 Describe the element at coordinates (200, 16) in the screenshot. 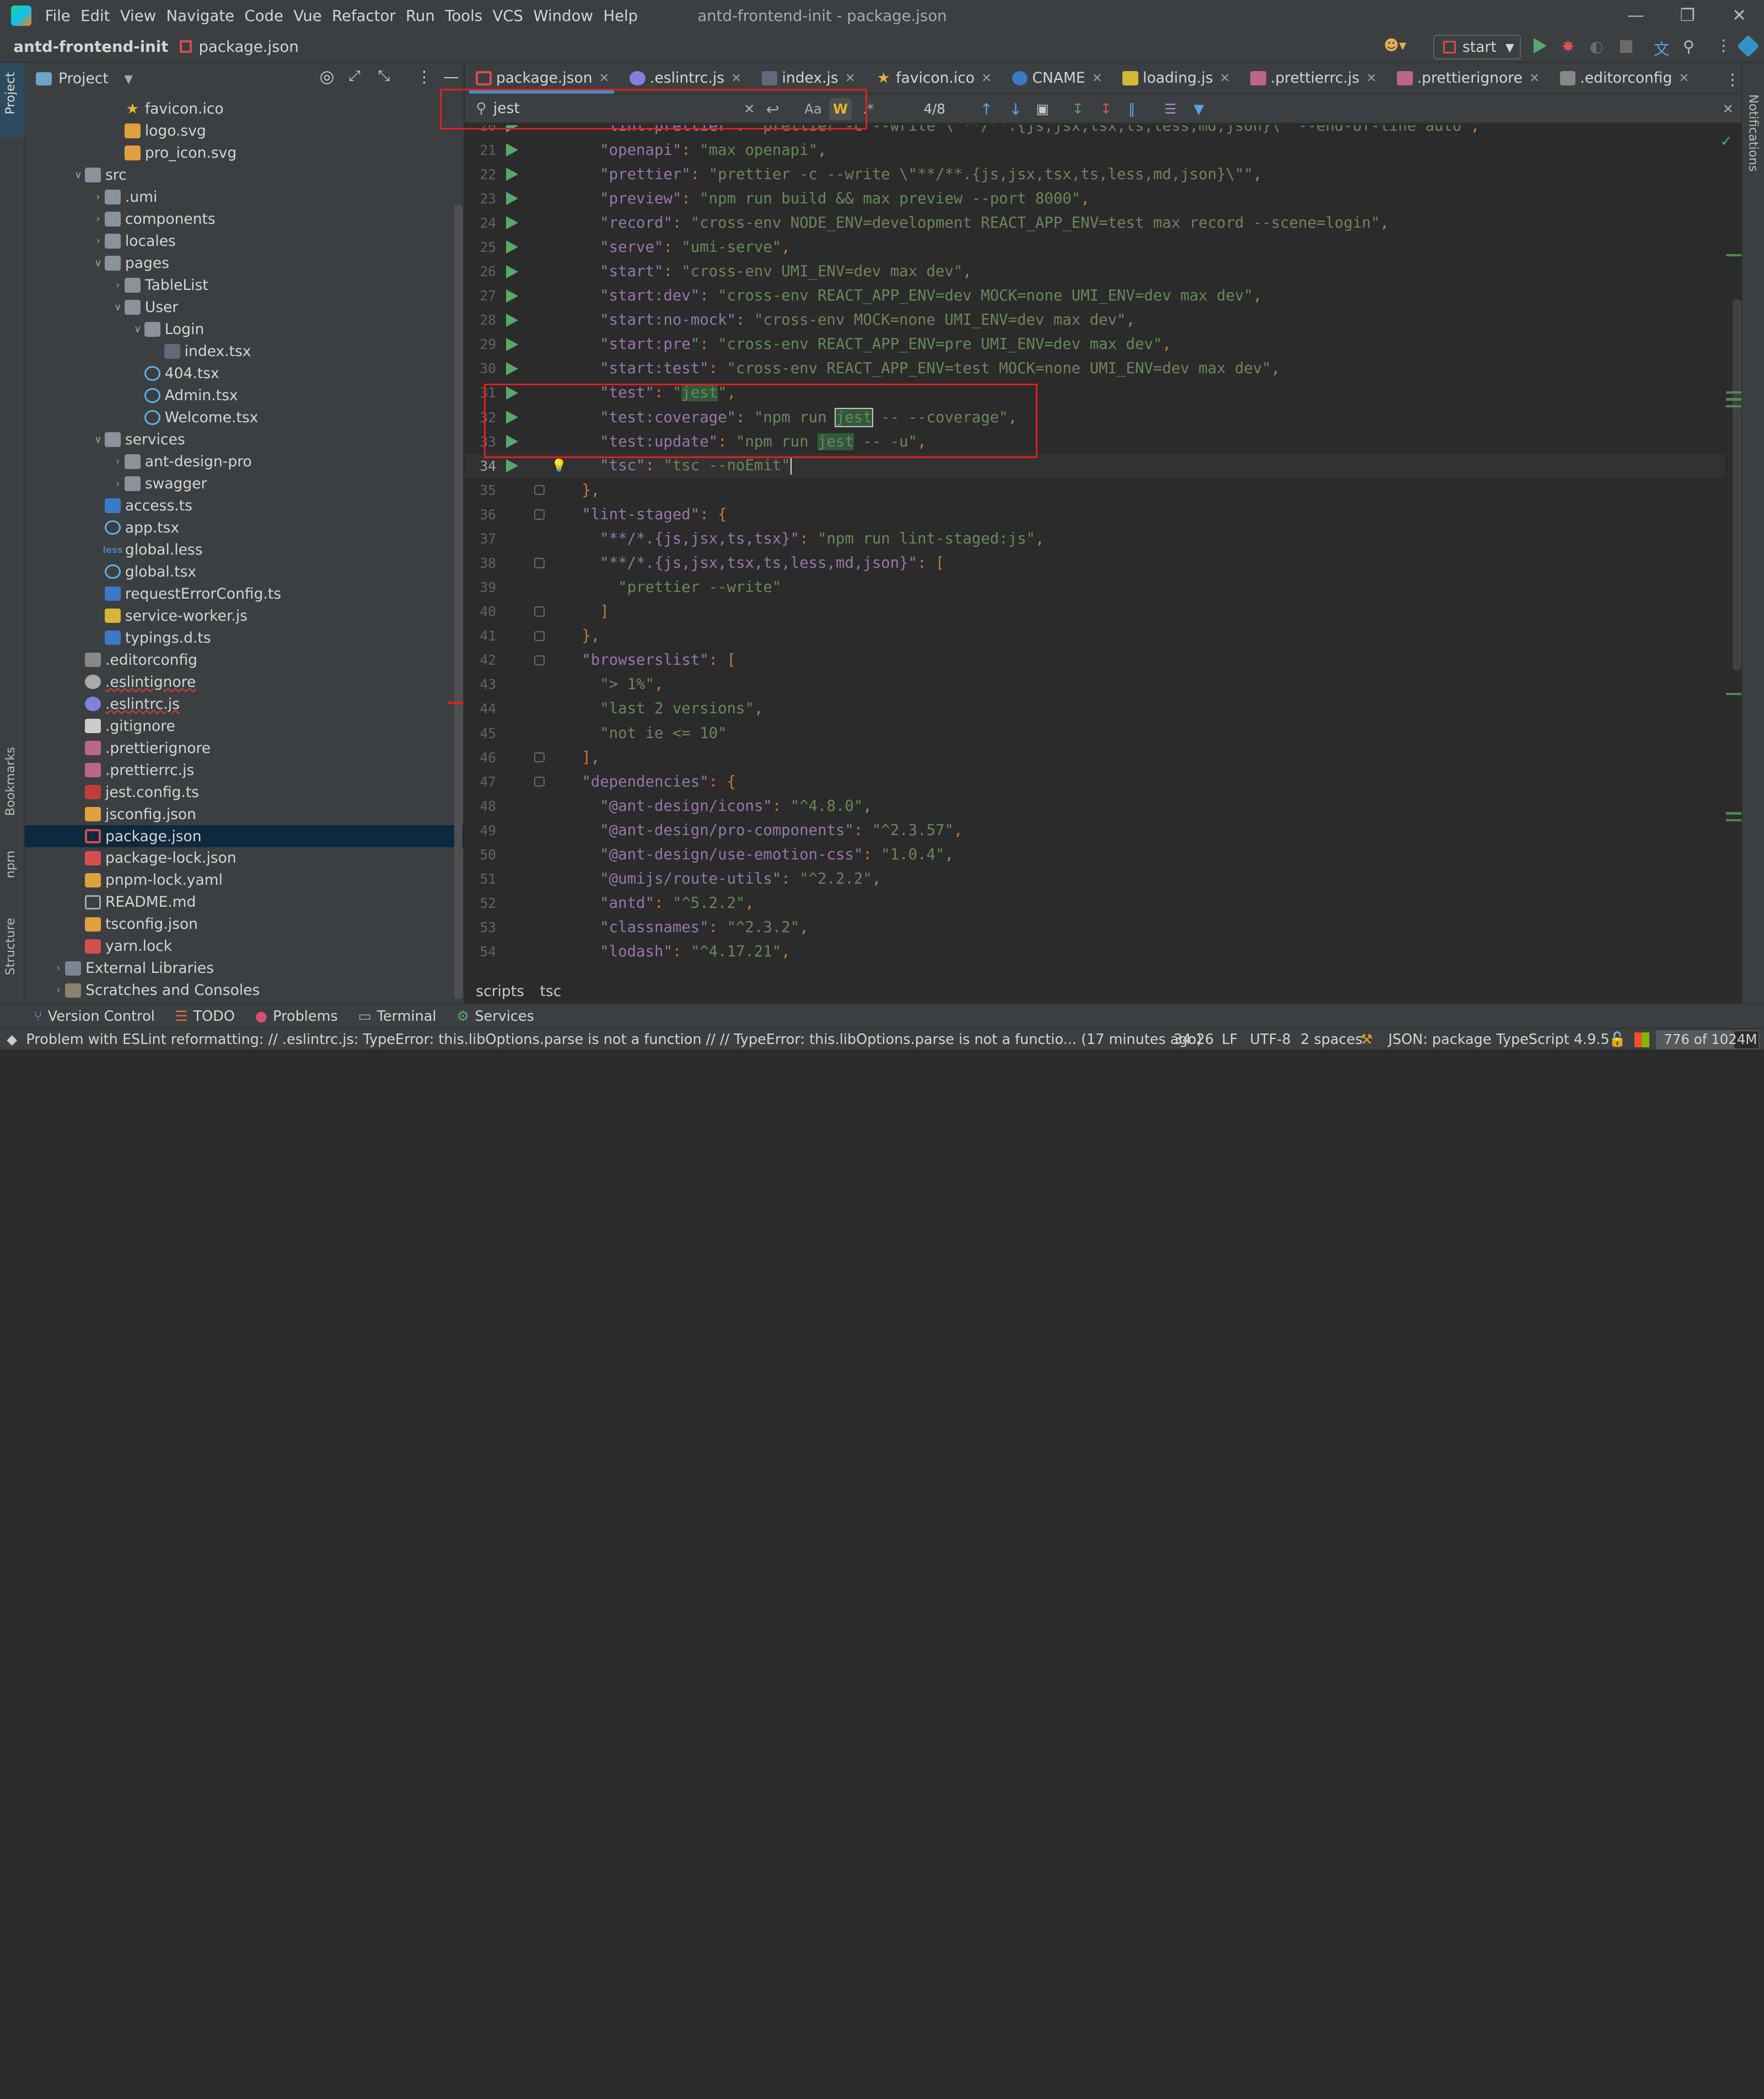

I see `menu-item-navigate: Navigate` at that location.